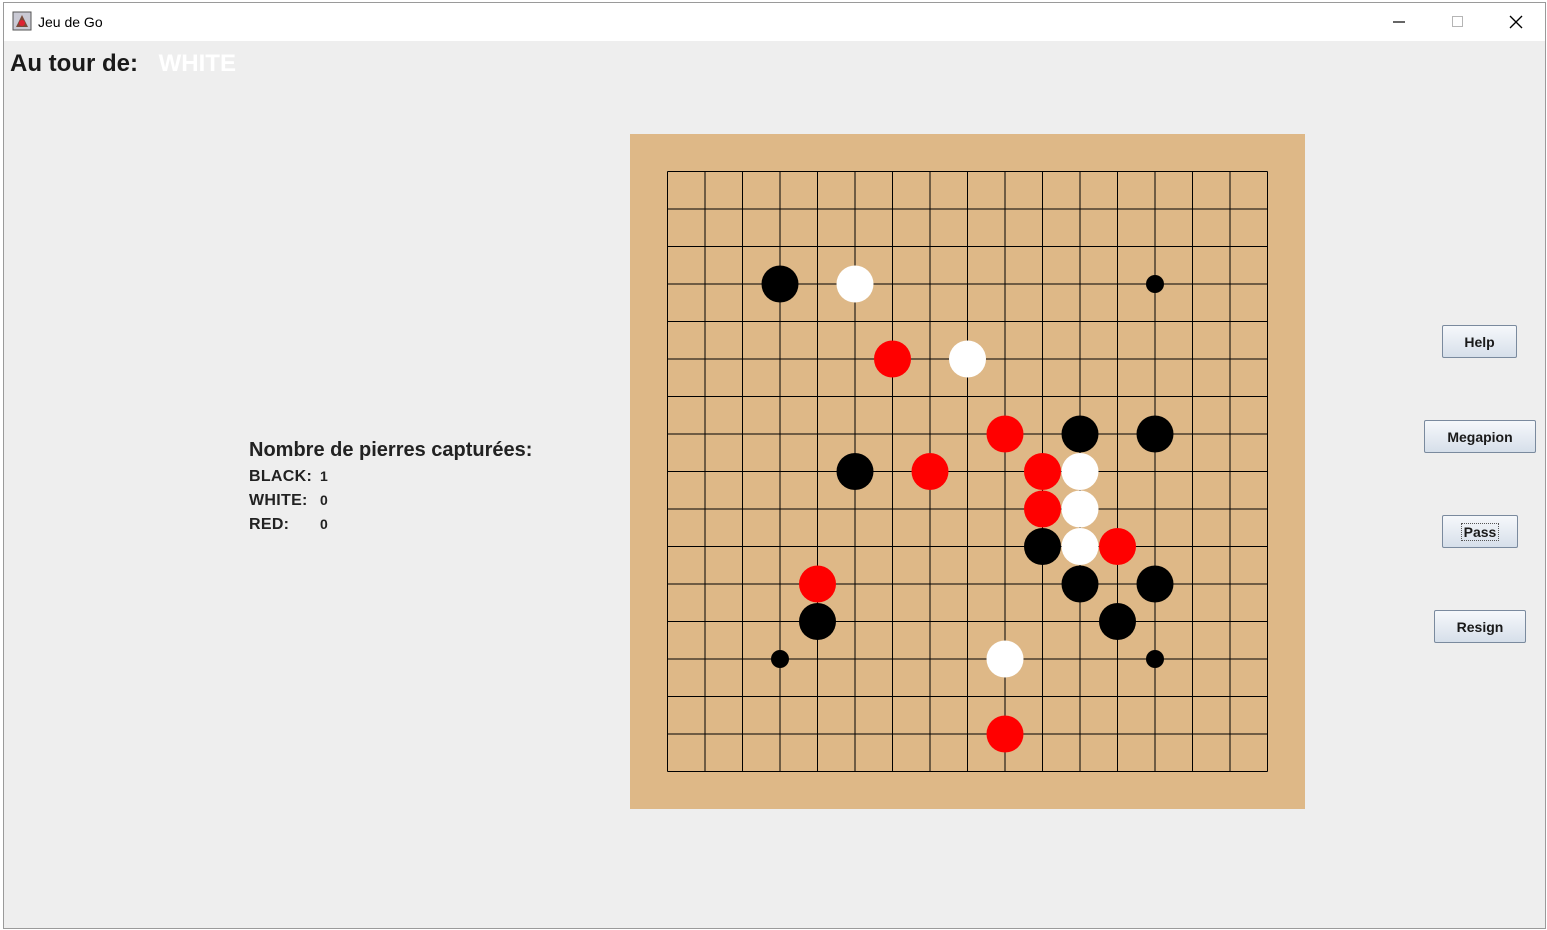 This screenshot has width=1547, height=930. Describe the element at coordinates (74, 63) in the screenshot. I see `turn-label: Au tour de:` at that location.